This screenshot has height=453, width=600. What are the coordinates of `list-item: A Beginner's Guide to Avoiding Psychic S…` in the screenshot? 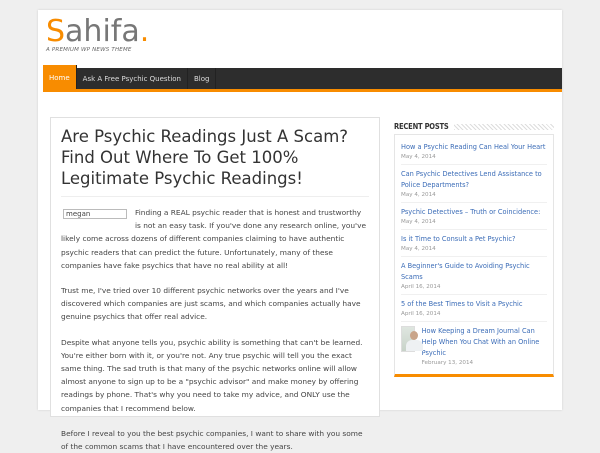 It's located at (474, 276).